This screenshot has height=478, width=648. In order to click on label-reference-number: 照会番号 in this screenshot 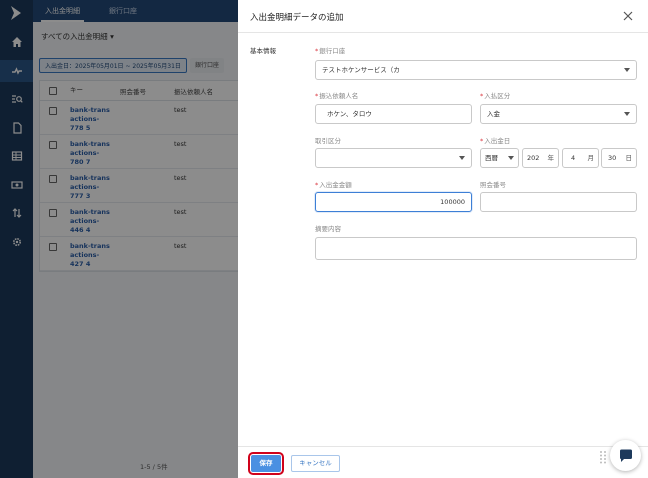, I will do `click(493, 185)`.